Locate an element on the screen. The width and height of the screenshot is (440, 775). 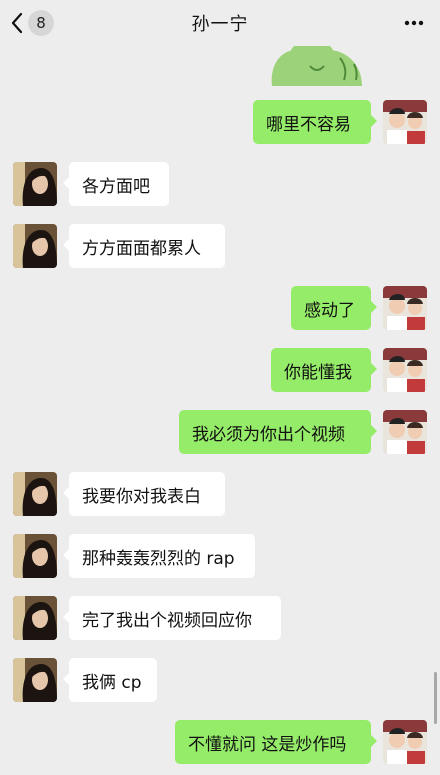
chat-header: 8 孙一宁 is located at coordinates (220, 23).